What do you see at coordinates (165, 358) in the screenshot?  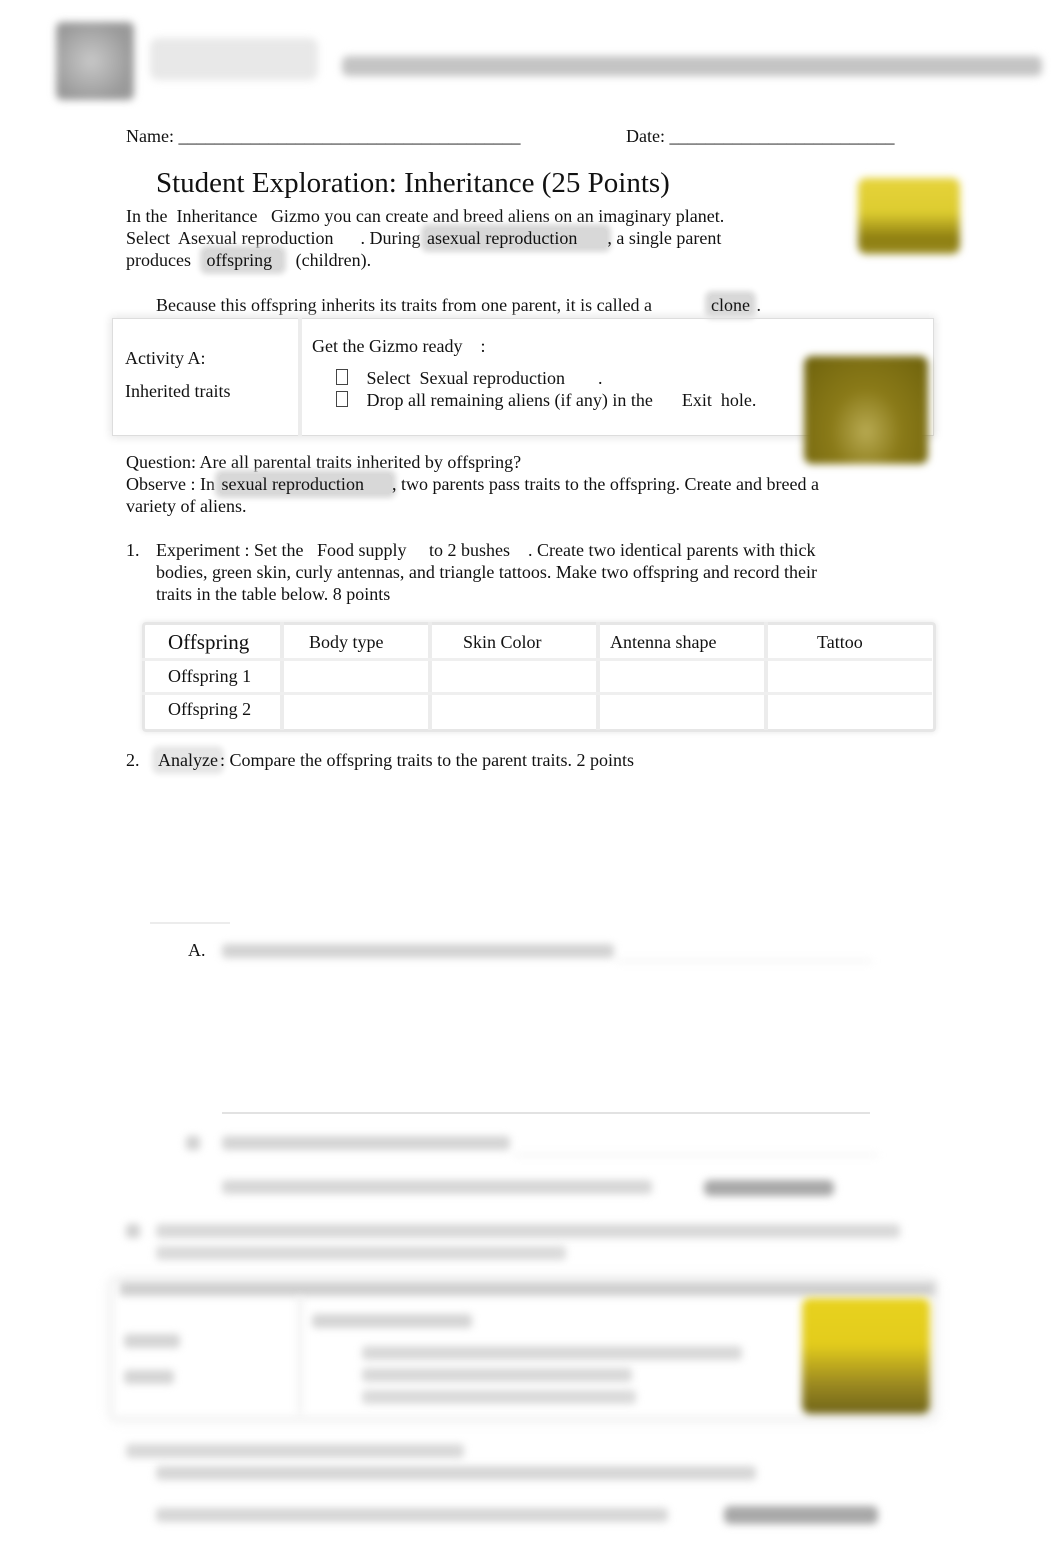 I see `activity-a-label: Activity A:` at bounding box center [165, 358].